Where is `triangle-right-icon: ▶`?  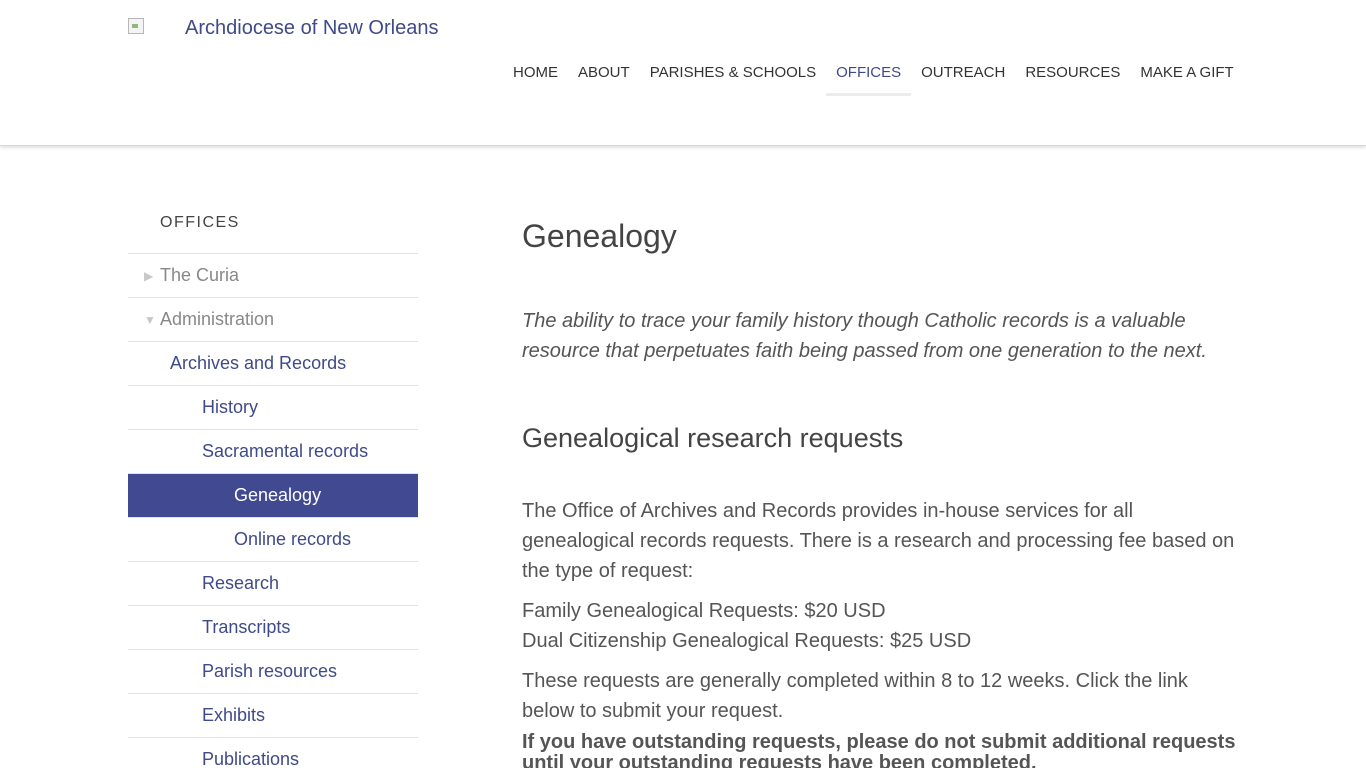 triangle-right-icon: ▶ is located at coordinates (151, 276).